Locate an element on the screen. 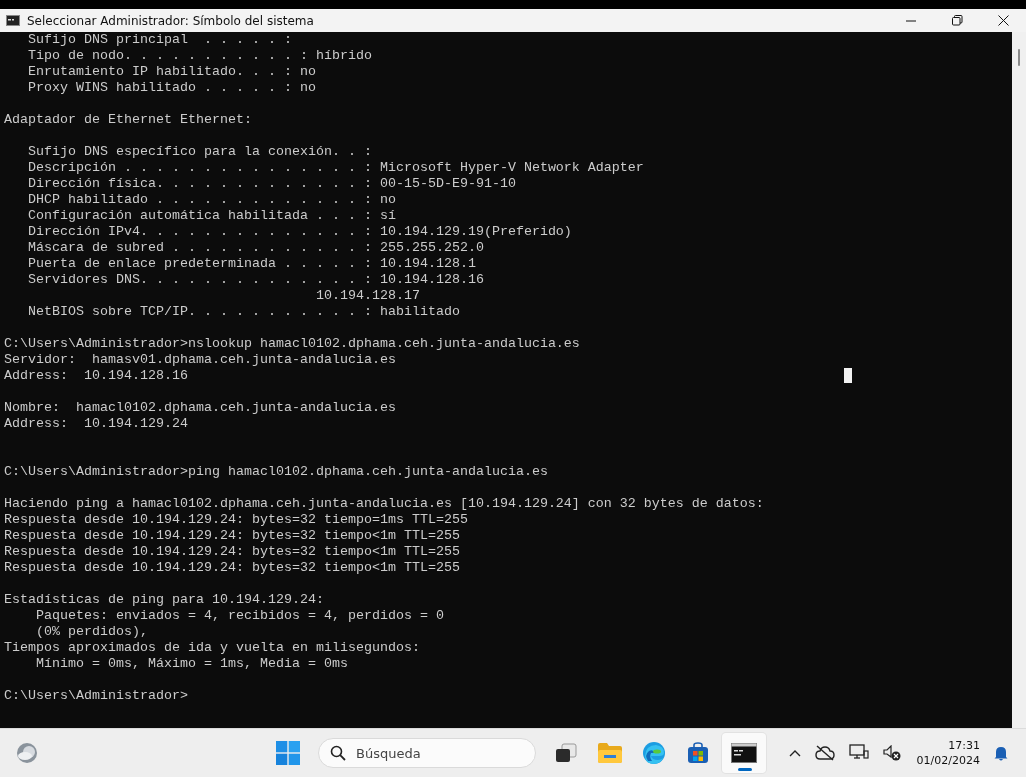 This screenshot has height=777, width=1026. console-line: Puerta de enlace predeterminada . . . . . : 10.194.128.1 is located at coordinates (251, 264).